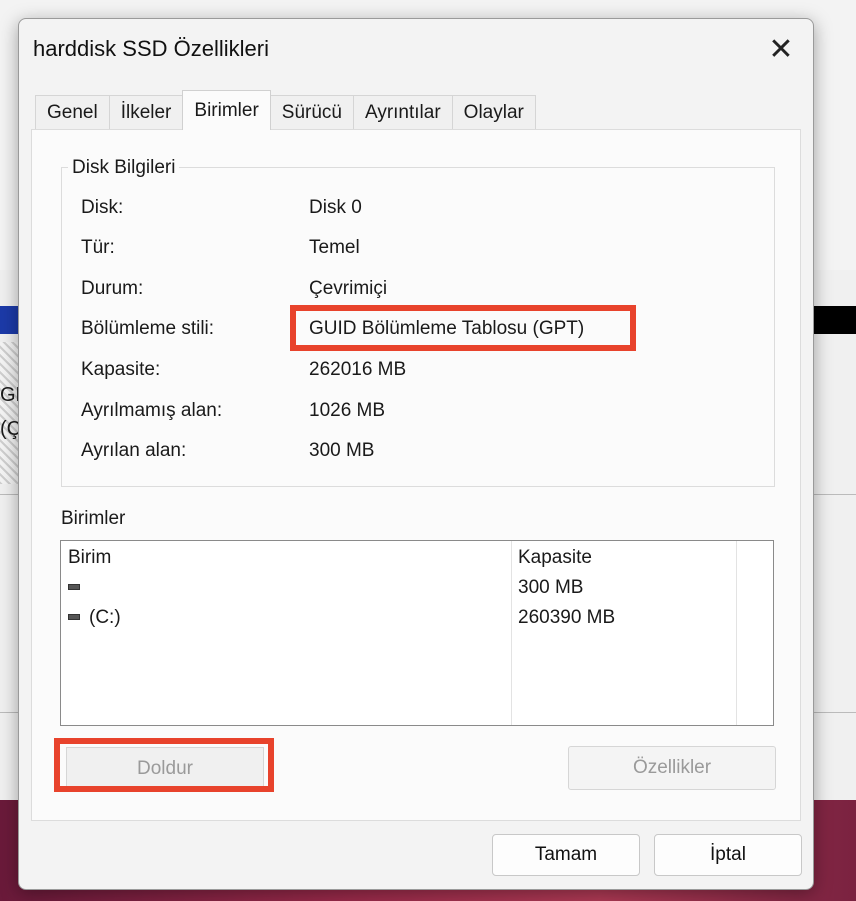 The image size is (856, 901). I want to click on column-header-capacity: Kapasite, so click(555, 558).